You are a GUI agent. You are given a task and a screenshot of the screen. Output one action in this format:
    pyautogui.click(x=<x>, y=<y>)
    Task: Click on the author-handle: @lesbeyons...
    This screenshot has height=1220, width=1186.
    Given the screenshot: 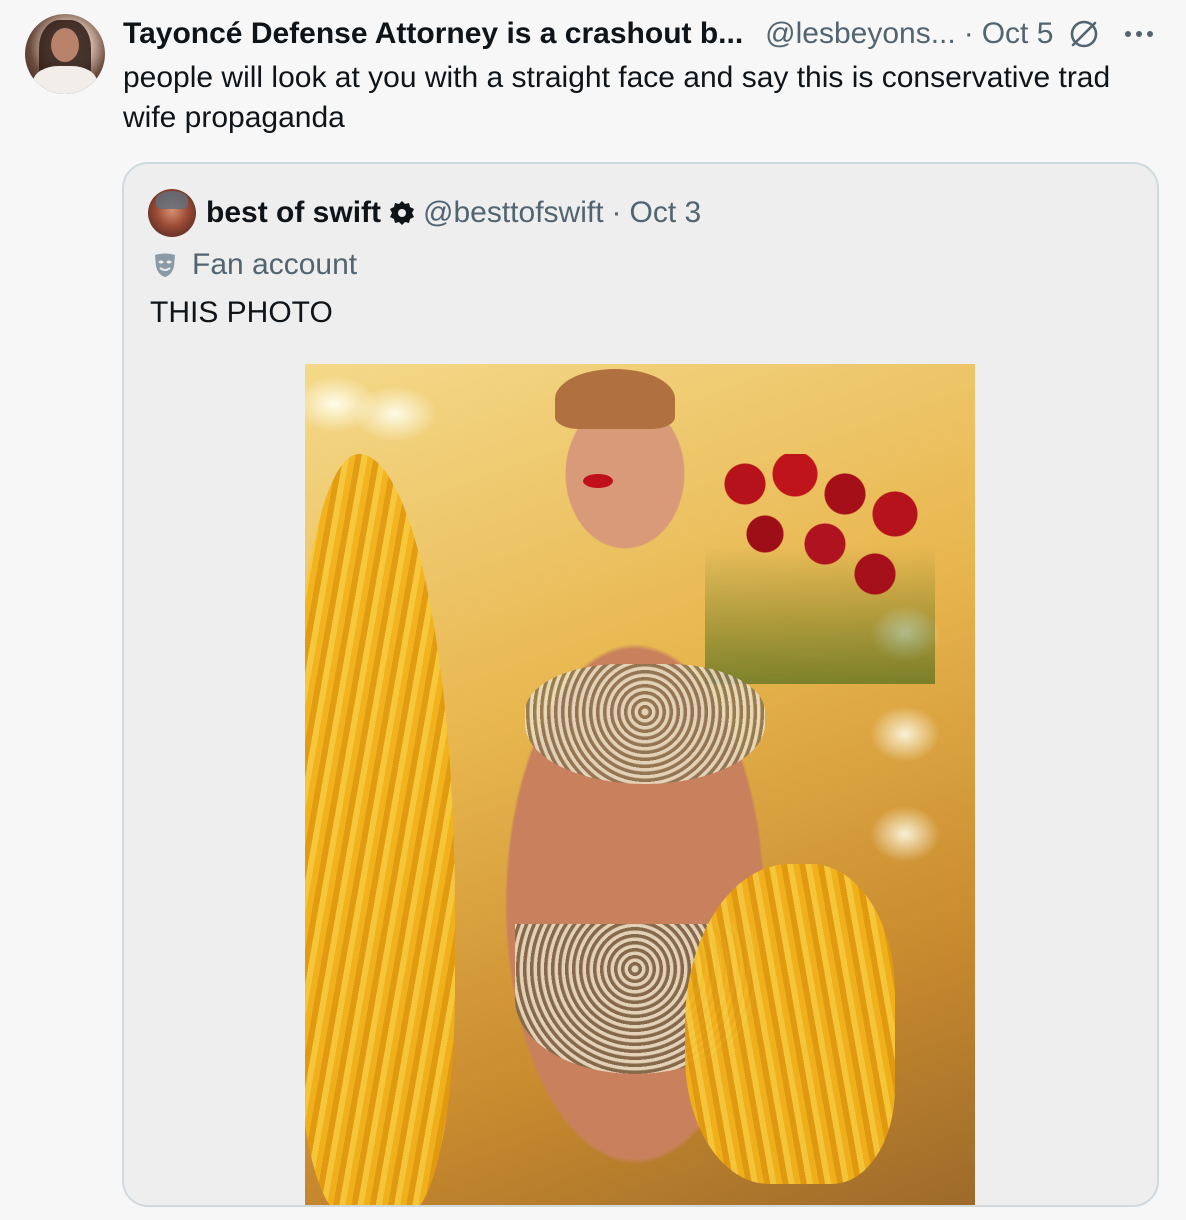 What is the action you would take?
    pyautogui.click(x=860, y=34)
    